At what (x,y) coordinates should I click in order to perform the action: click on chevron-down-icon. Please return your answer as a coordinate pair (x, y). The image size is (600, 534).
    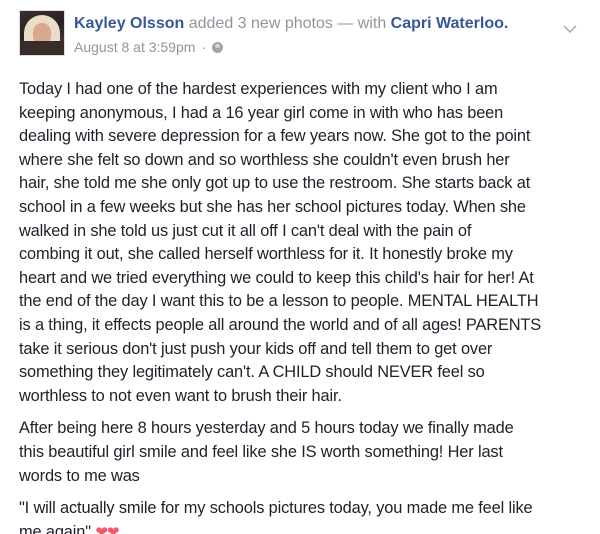
    Looking at the image, I should click on (570, 29).